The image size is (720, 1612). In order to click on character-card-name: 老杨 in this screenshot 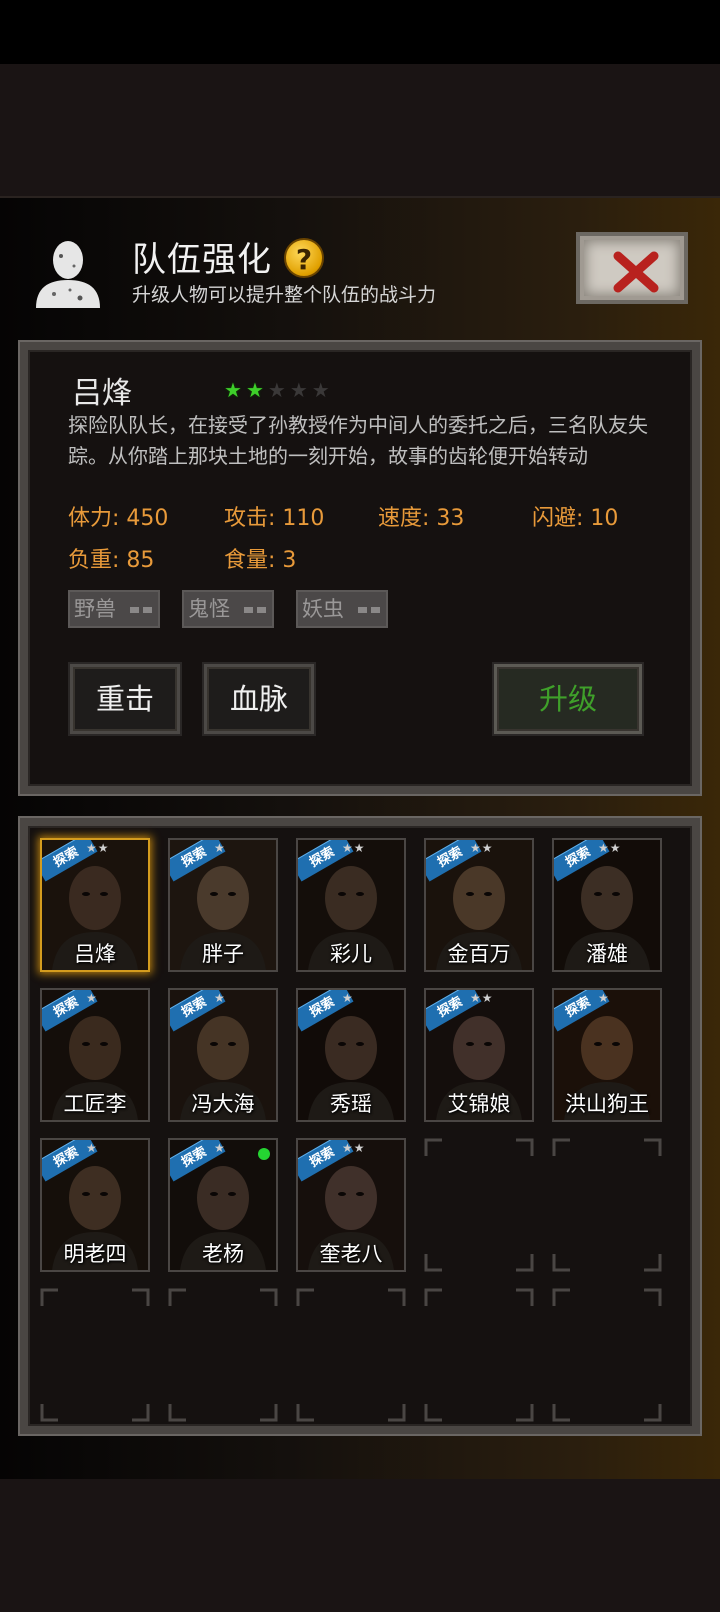, I will do `click(223, 1254)`.